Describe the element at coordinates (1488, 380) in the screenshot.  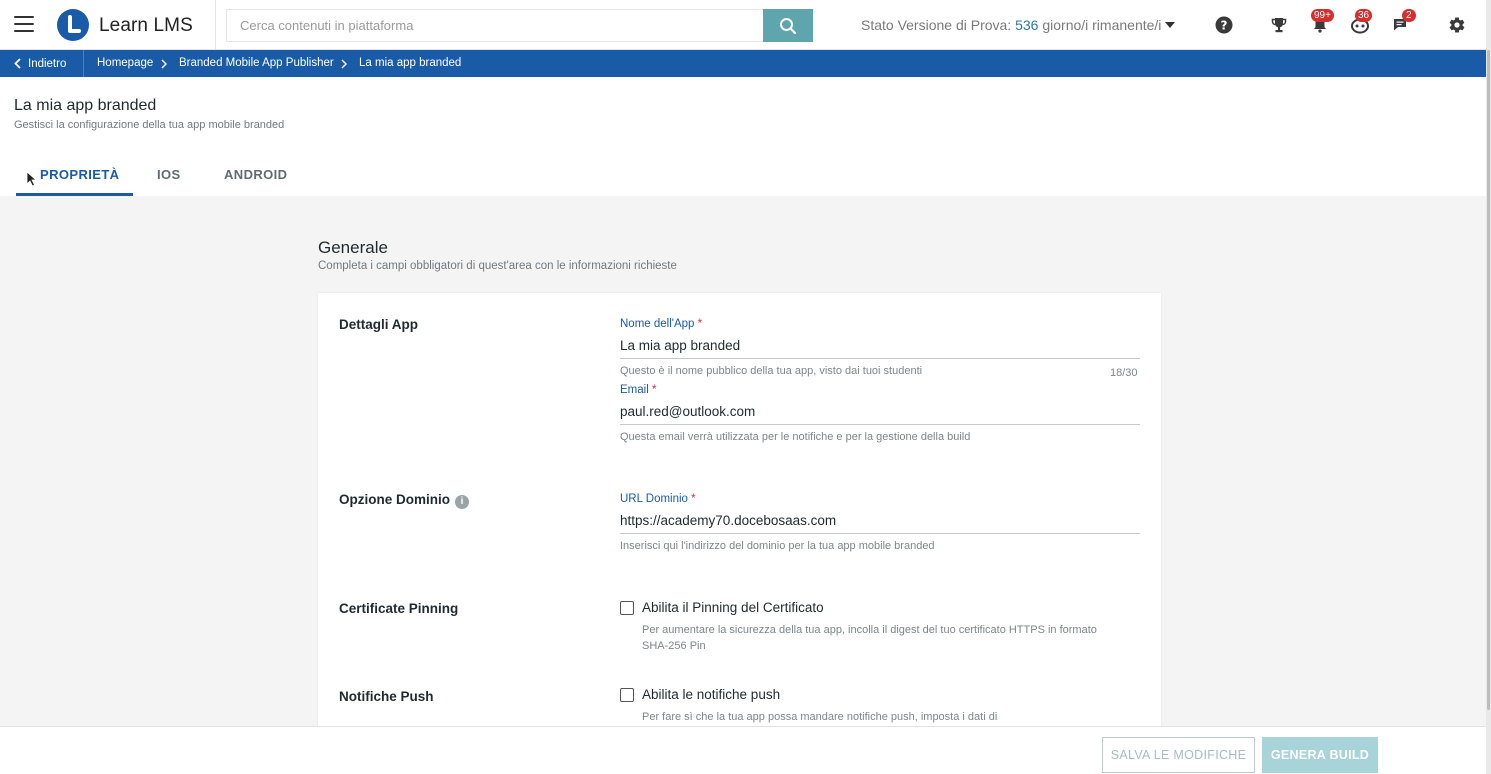
I see `scrollbar-thumb` at that location.